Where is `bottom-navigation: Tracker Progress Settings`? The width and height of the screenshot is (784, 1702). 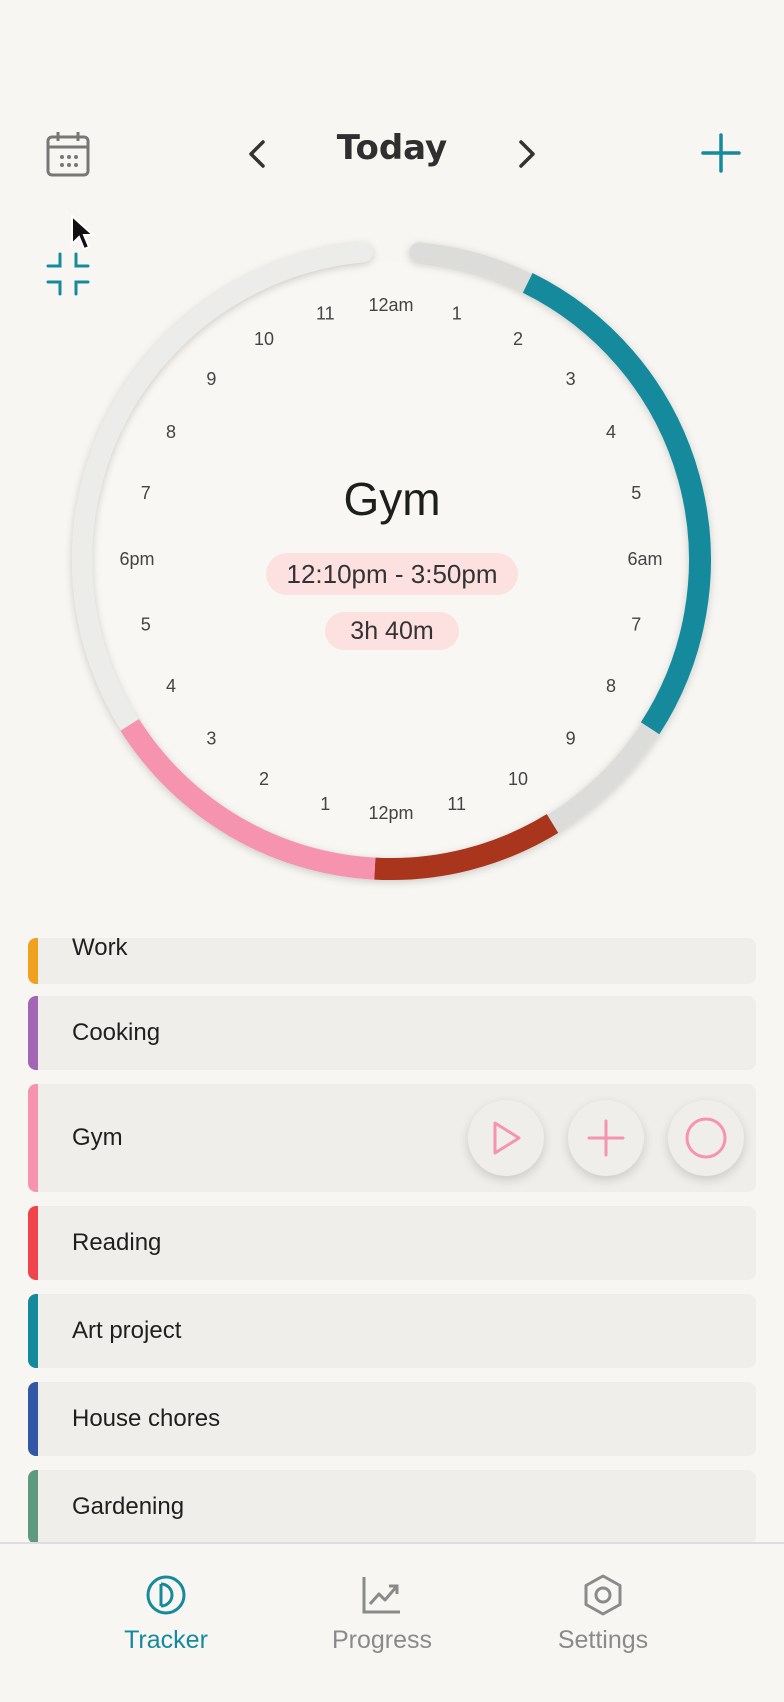
bottom-navigation: Tracker Progress Settings is located at coordinates (392, 1622).